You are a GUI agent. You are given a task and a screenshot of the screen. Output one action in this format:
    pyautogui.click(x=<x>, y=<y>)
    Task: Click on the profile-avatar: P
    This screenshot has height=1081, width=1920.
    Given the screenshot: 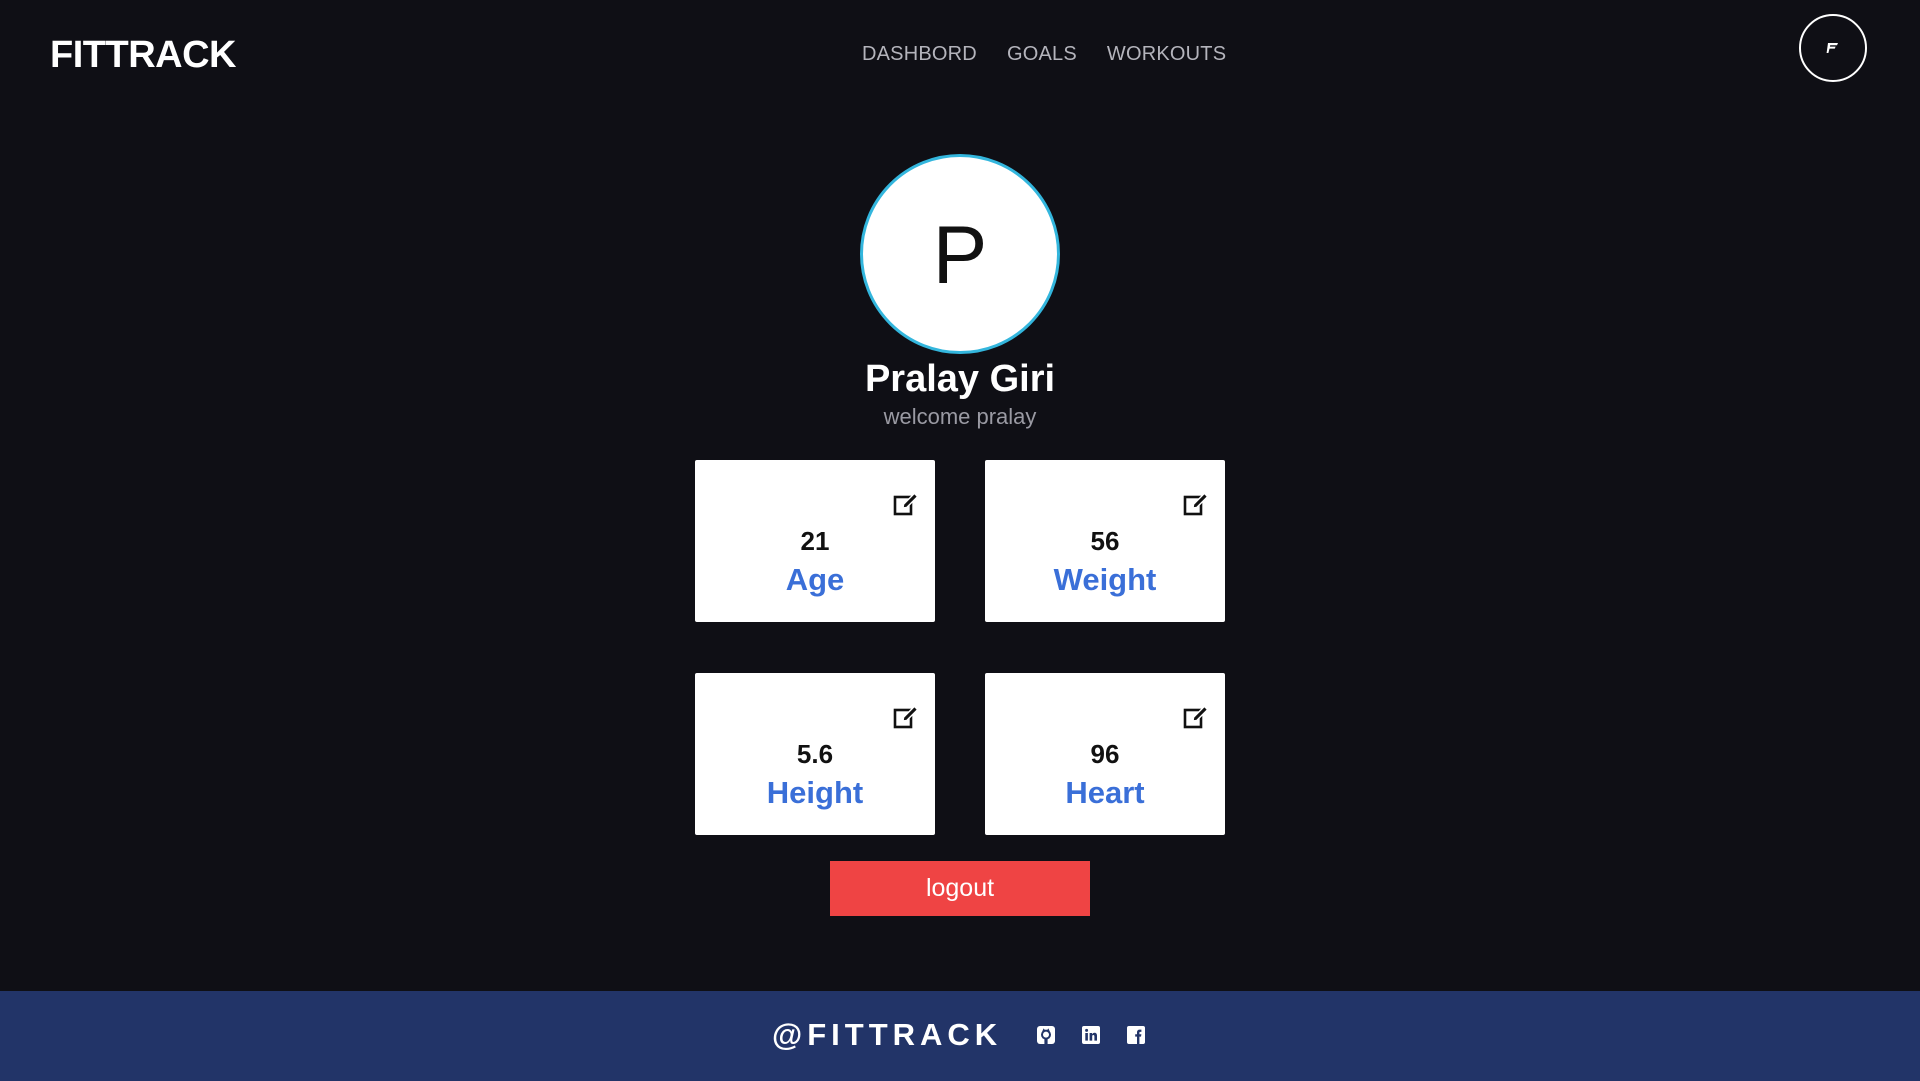 What is the action you would take?
    pyautogui.click(x=960, y=254)
    